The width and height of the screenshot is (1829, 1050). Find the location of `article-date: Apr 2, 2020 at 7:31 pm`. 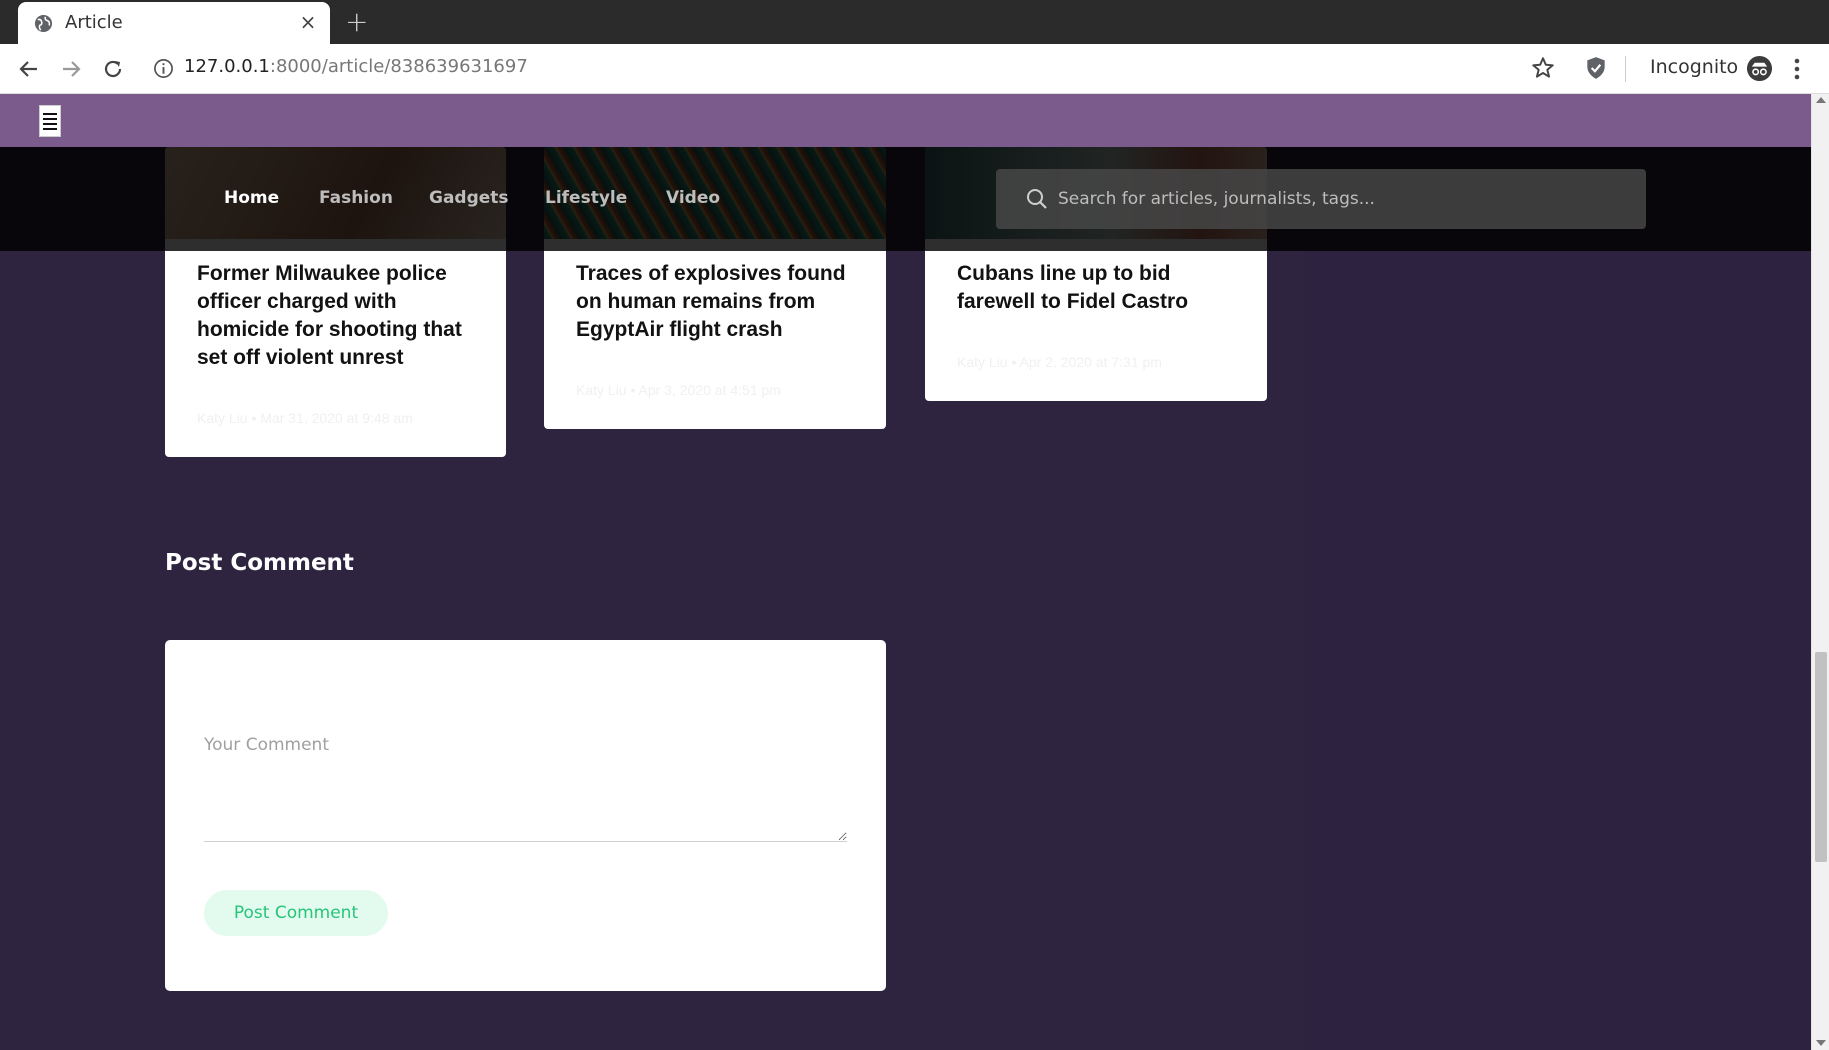

article-date: Apr 2, 2020 at 7:31 pm is located at coordinates (1090, 362).